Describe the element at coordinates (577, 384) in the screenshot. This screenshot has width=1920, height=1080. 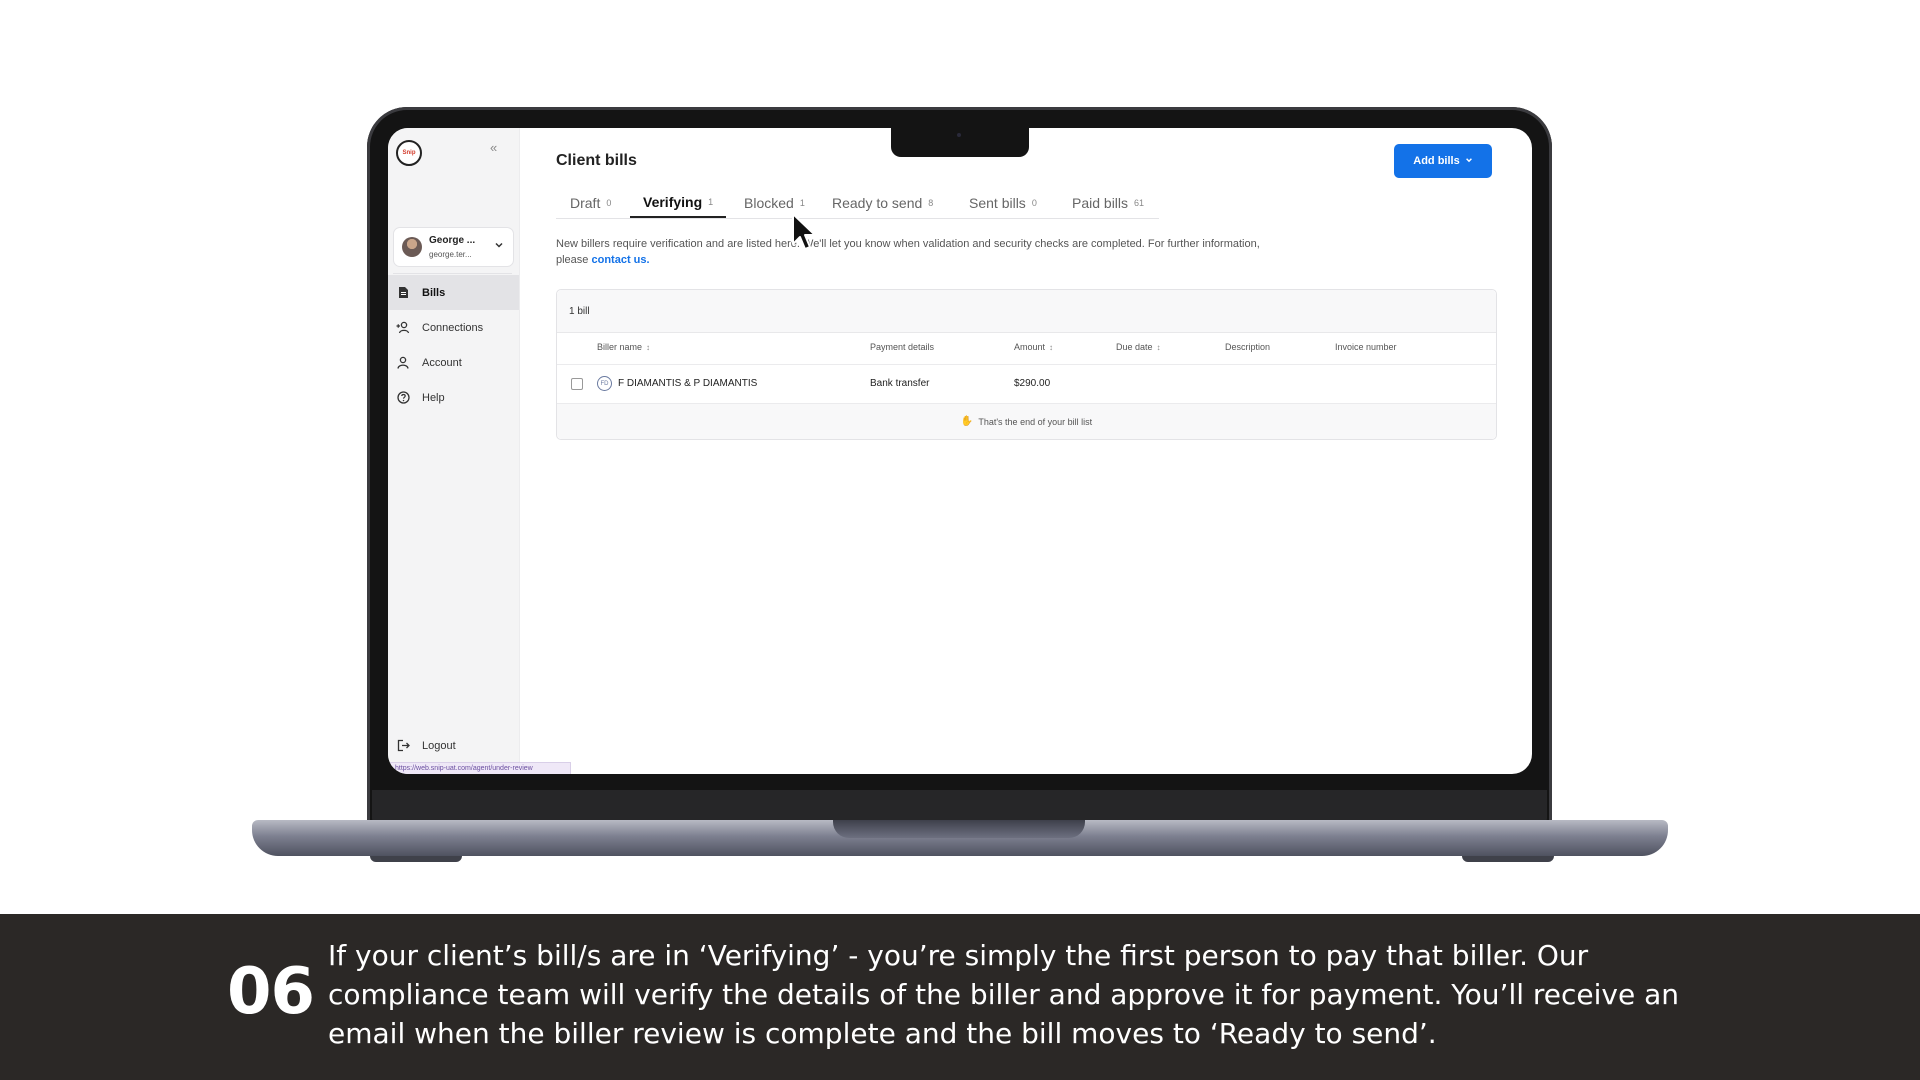
I see `row-checkbox` at that location.